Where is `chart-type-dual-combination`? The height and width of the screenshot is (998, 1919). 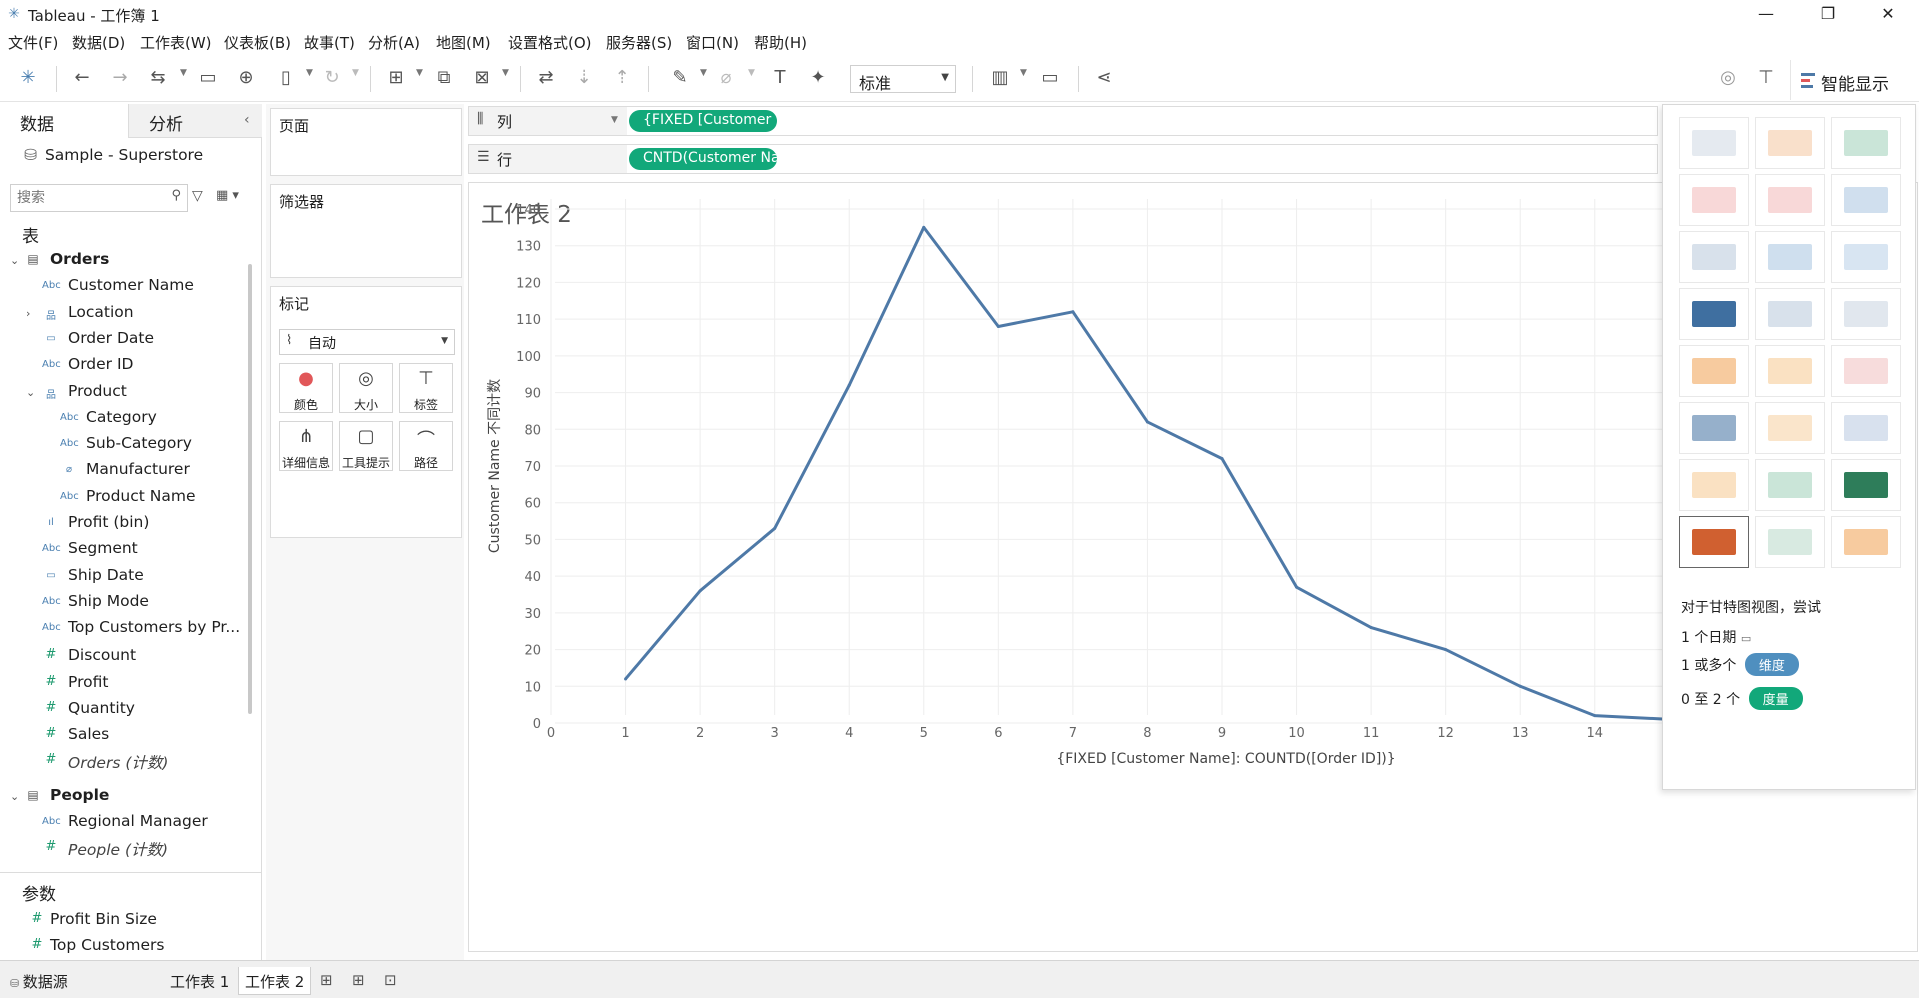
chart-type-dual-combination is located at coordinates (1866, 428).